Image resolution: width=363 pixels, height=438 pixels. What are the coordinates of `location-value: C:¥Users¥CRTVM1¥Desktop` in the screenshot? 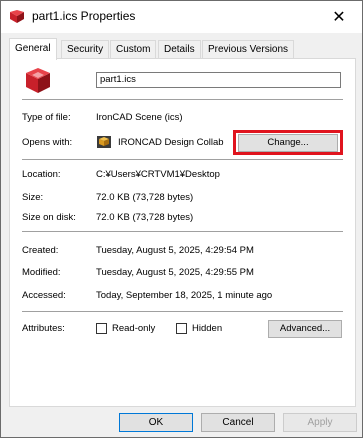 It's located at (158, 174).